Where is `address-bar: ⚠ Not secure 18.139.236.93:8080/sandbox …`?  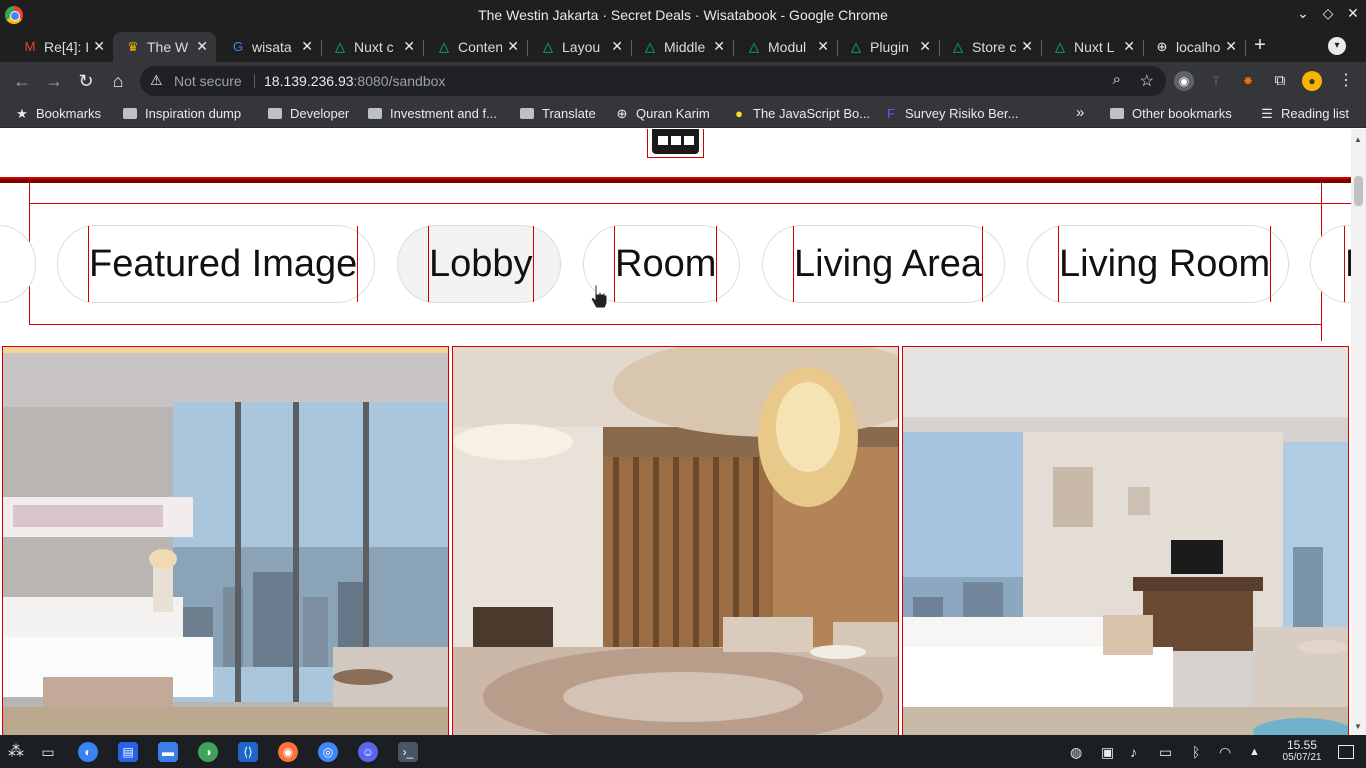
address-bar: ⚠ Not secure 18.139.236.93:8080/sandbox … is located at coordinates (653, 81).